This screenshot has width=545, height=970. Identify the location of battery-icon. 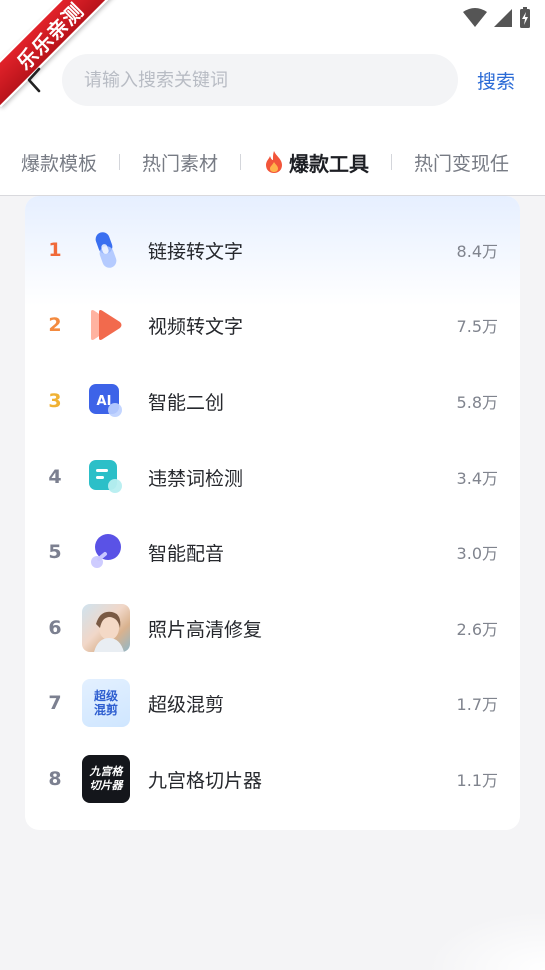
(525, 17).